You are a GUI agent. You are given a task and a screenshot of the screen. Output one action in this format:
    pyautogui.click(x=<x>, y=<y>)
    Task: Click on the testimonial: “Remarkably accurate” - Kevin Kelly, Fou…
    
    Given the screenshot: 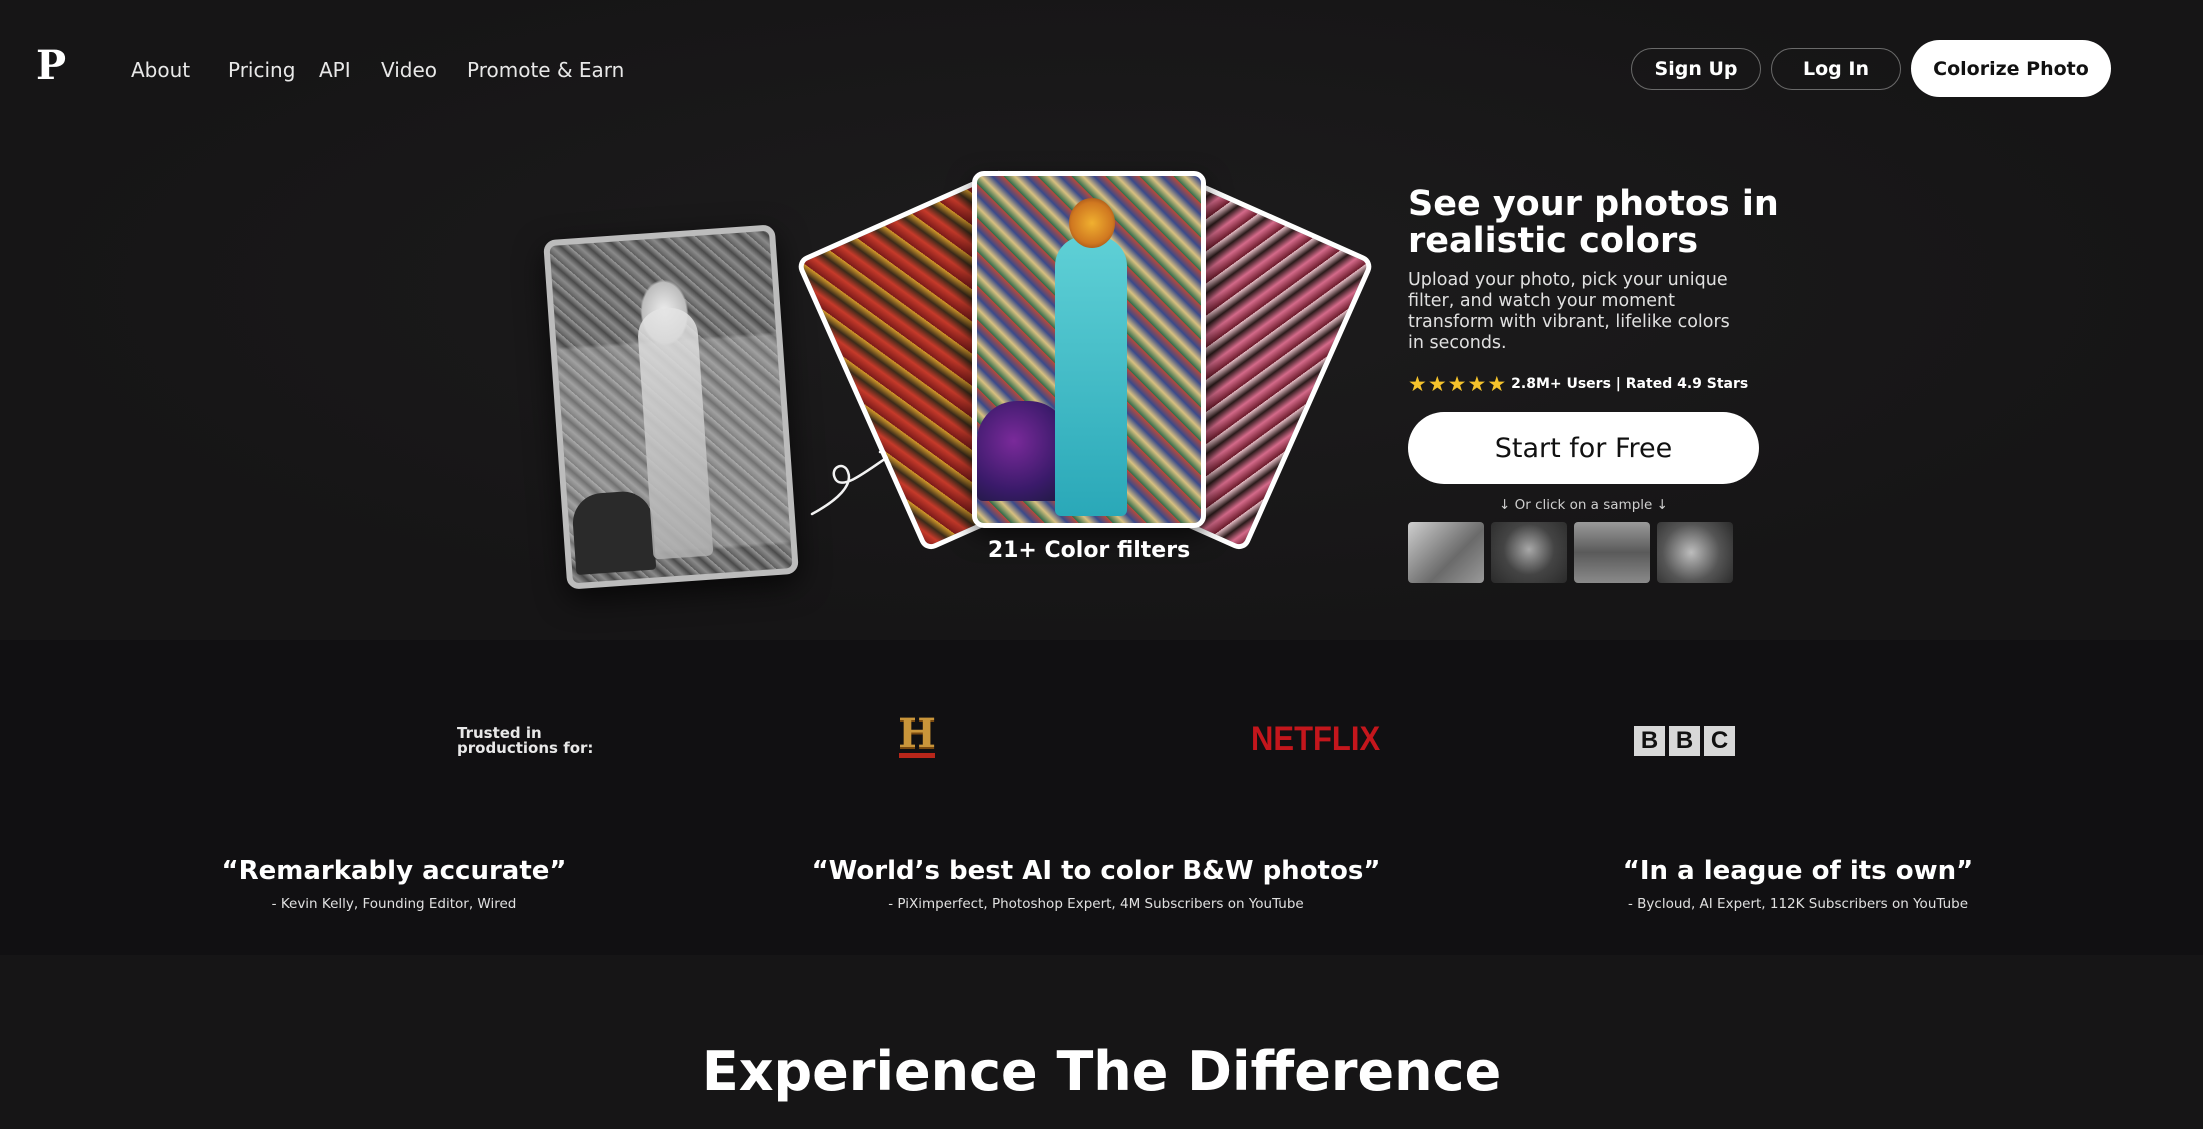 What is the action you would take?
    pyautogui.click(x=394, y=884)
    